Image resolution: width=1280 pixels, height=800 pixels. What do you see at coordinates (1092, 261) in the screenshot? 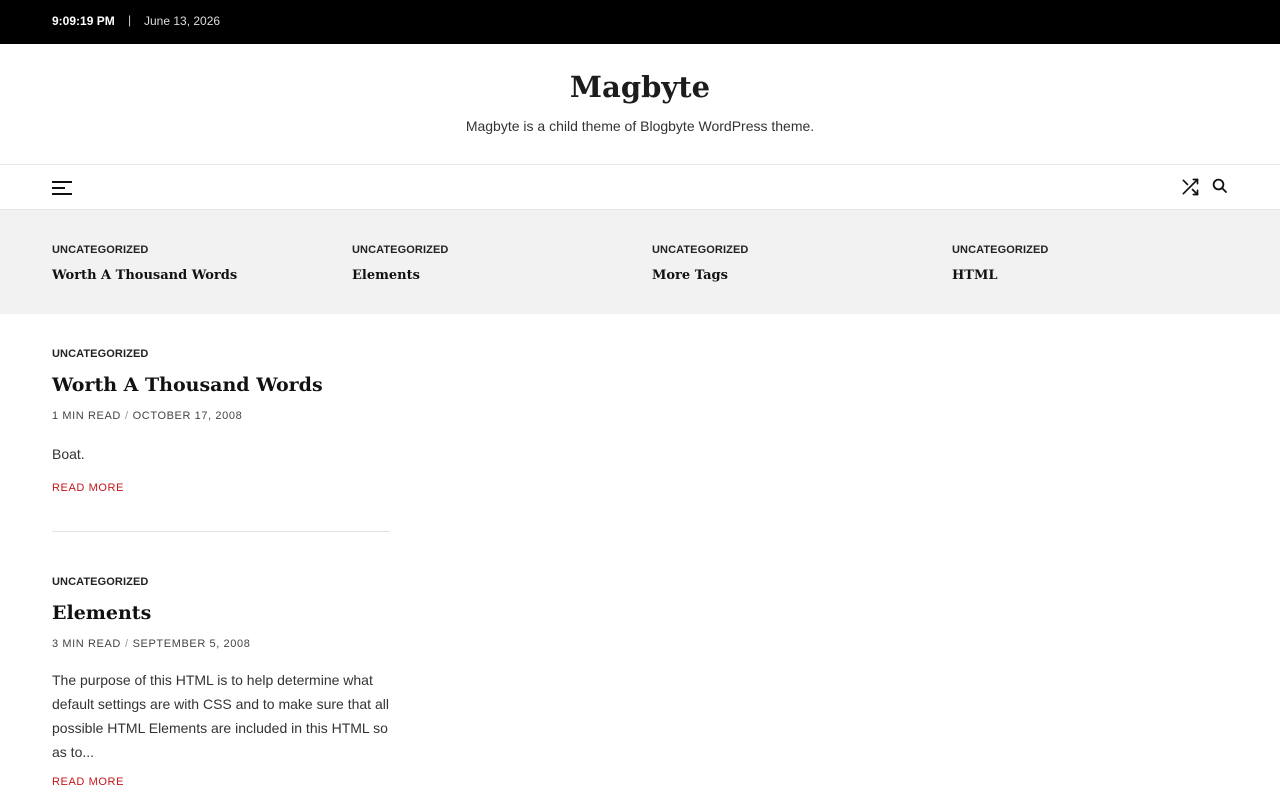
I see `featured-item: UNCATEGORIZED HTML` at bounding box center [1092, 261].